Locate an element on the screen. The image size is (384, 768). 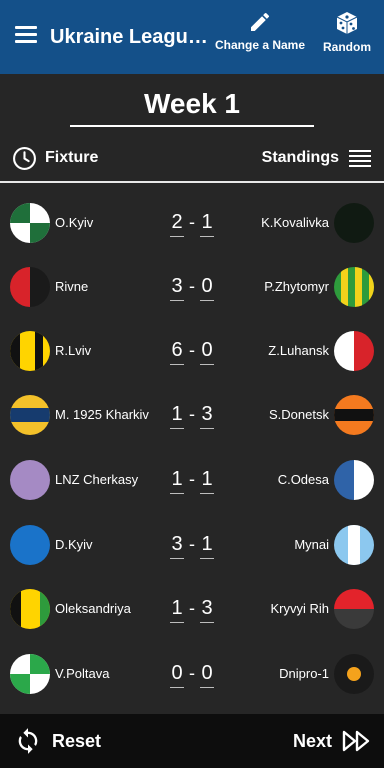
tab-standings: Standings is located at coordinates (317, 158).